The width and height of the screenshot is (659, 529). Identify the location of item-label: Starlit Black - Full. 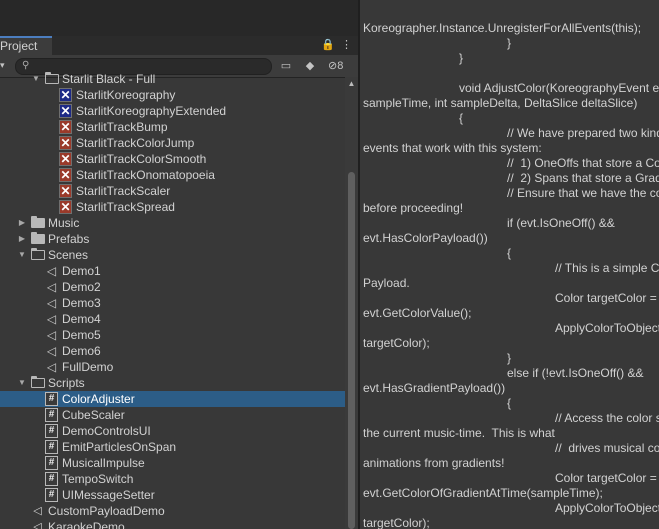
(109, 79).